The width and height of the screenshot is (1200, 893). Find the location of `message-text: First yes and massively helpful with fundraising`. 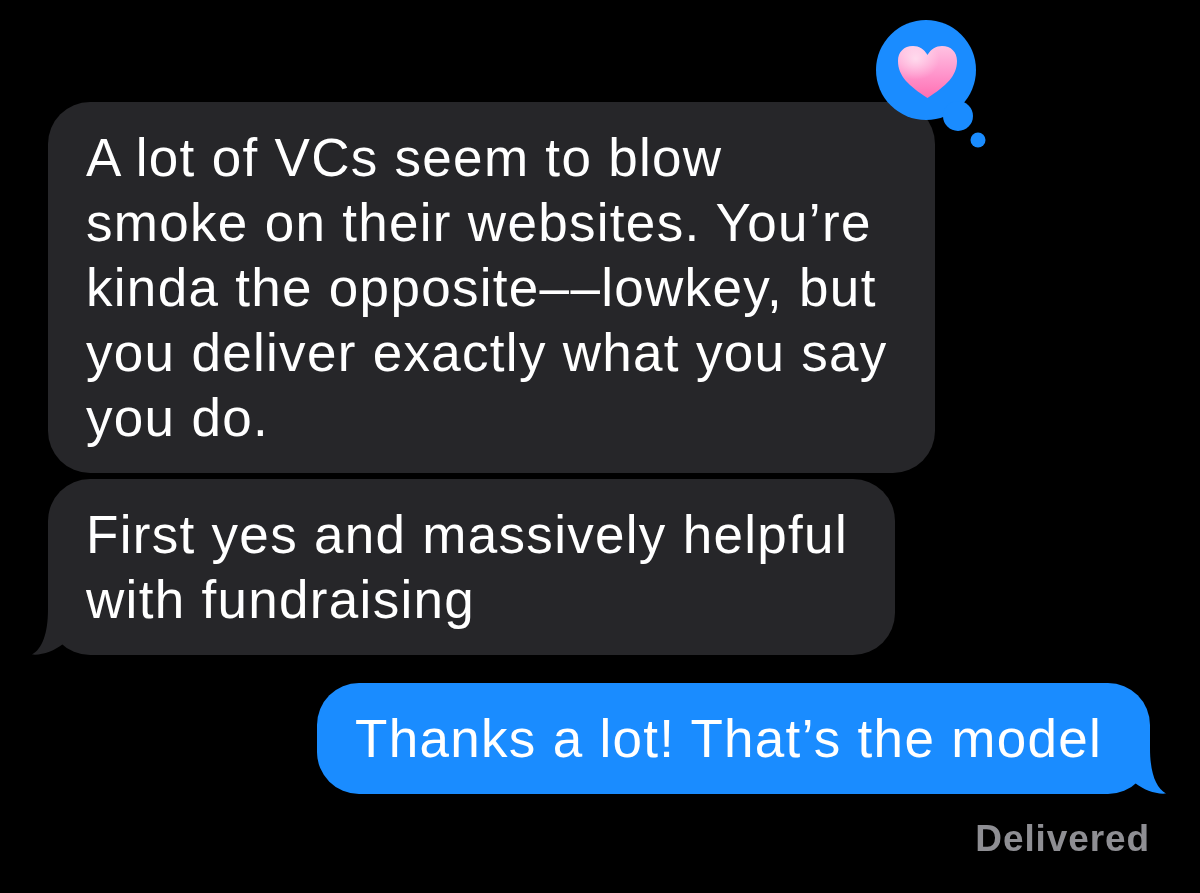

message-text: First yes and massively helpful with fundraising is located at coordinates (467, 567).